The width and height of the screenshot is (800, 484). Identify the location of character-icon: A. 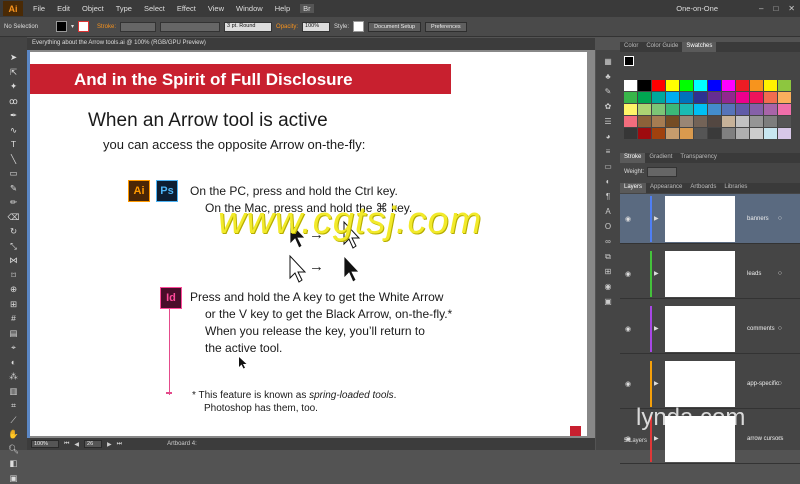
(608, 211).